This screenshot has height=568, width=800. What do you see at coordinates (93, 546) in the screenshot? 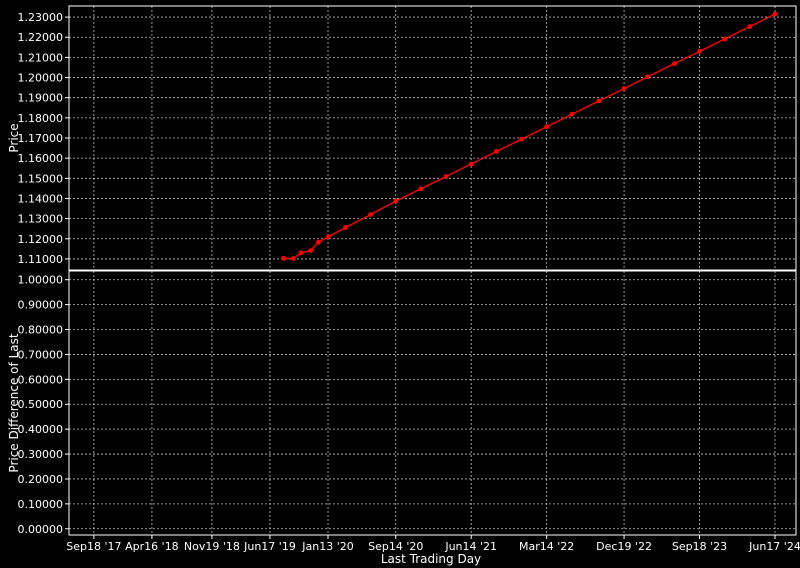
I see `x-tick-label: Sep18 '17` at bounding box center [93, 546].